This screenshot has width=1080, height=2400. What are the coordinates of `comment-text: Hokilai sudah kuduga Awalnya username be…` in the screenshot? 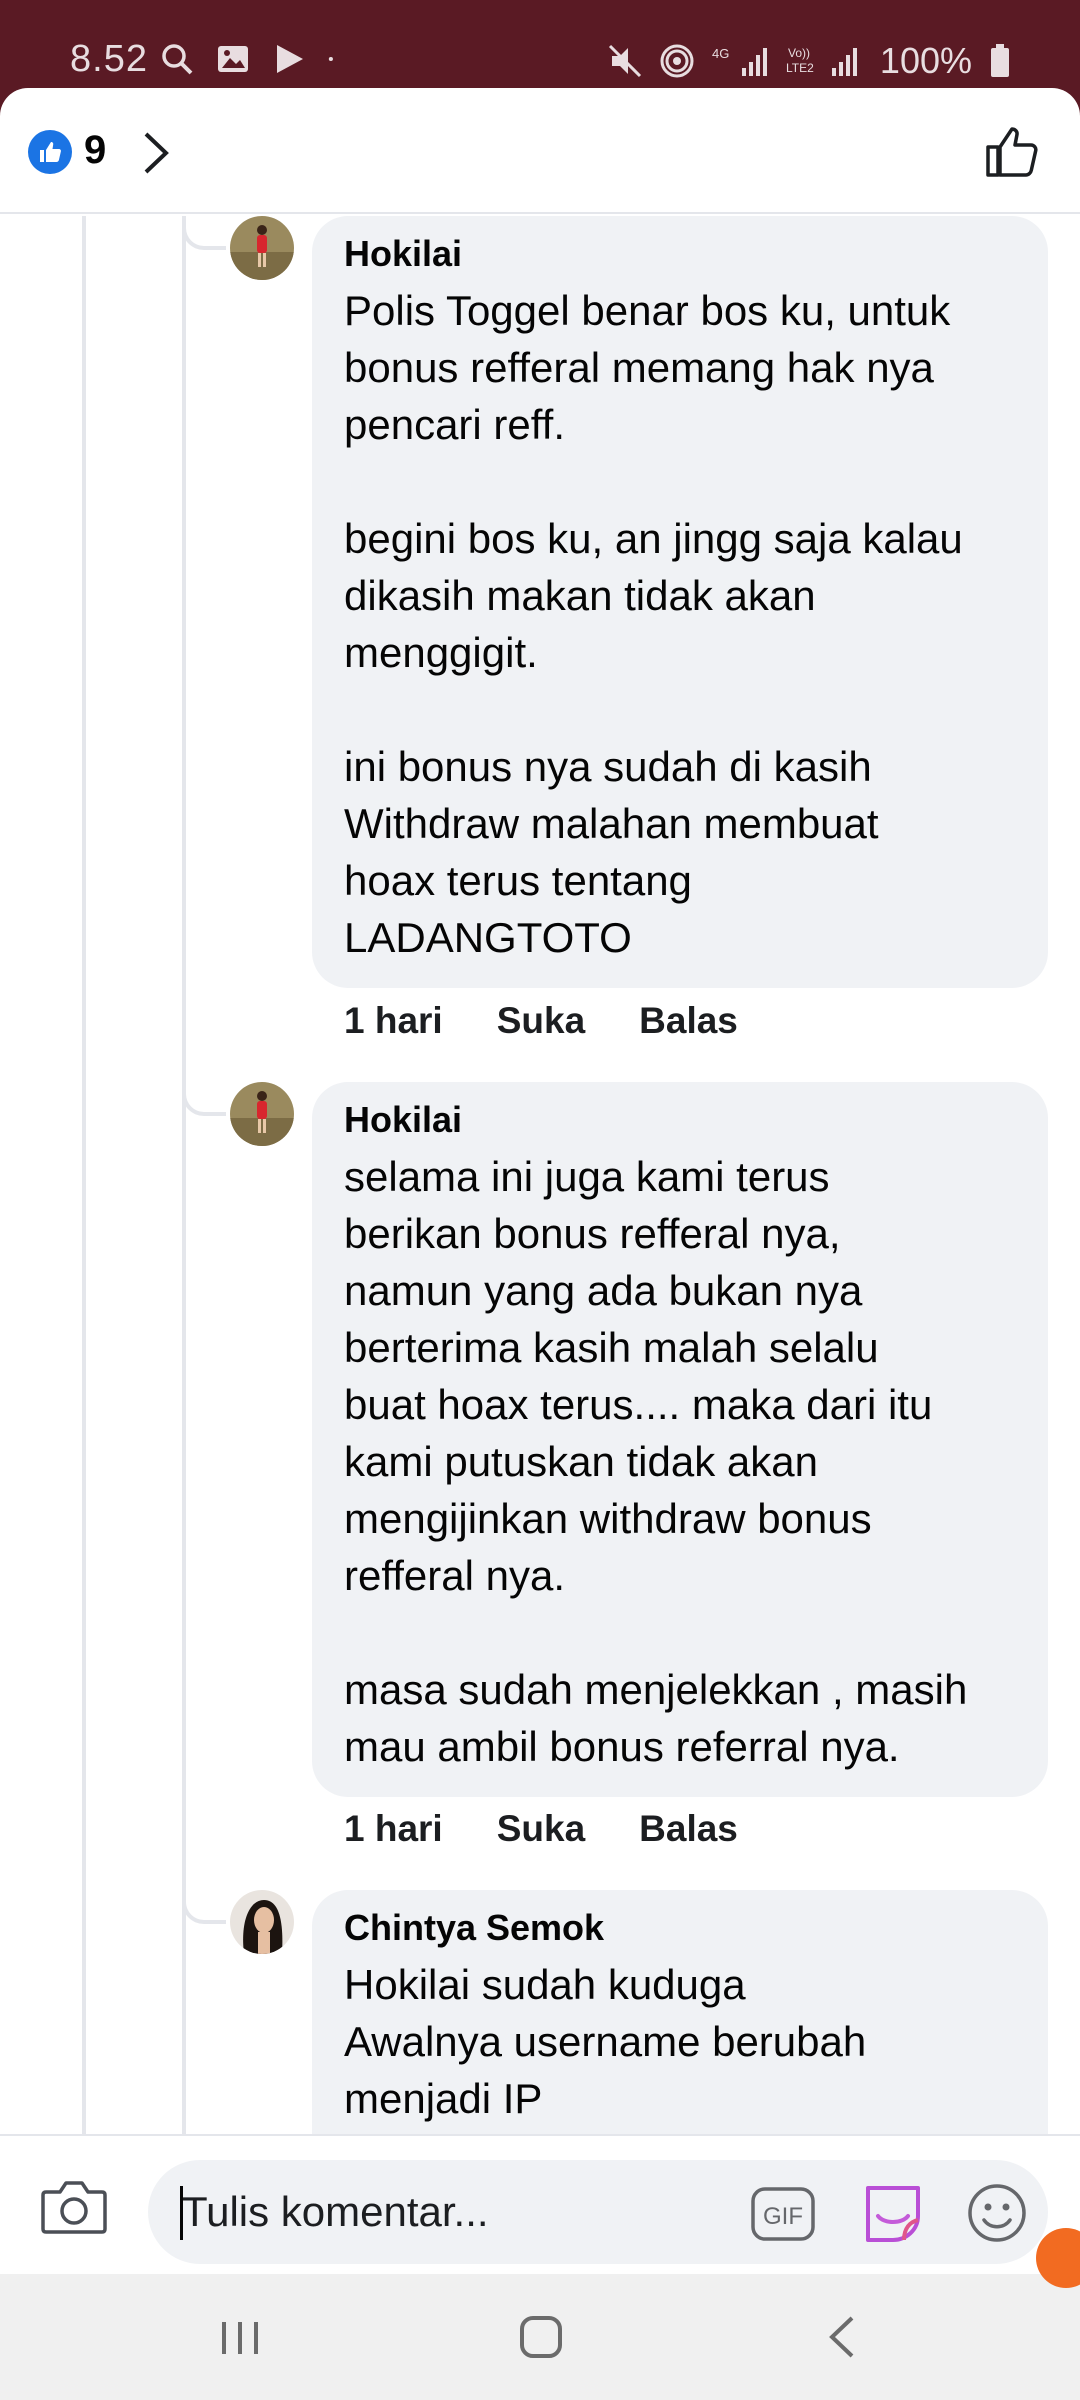 It's located at (605, 2041).